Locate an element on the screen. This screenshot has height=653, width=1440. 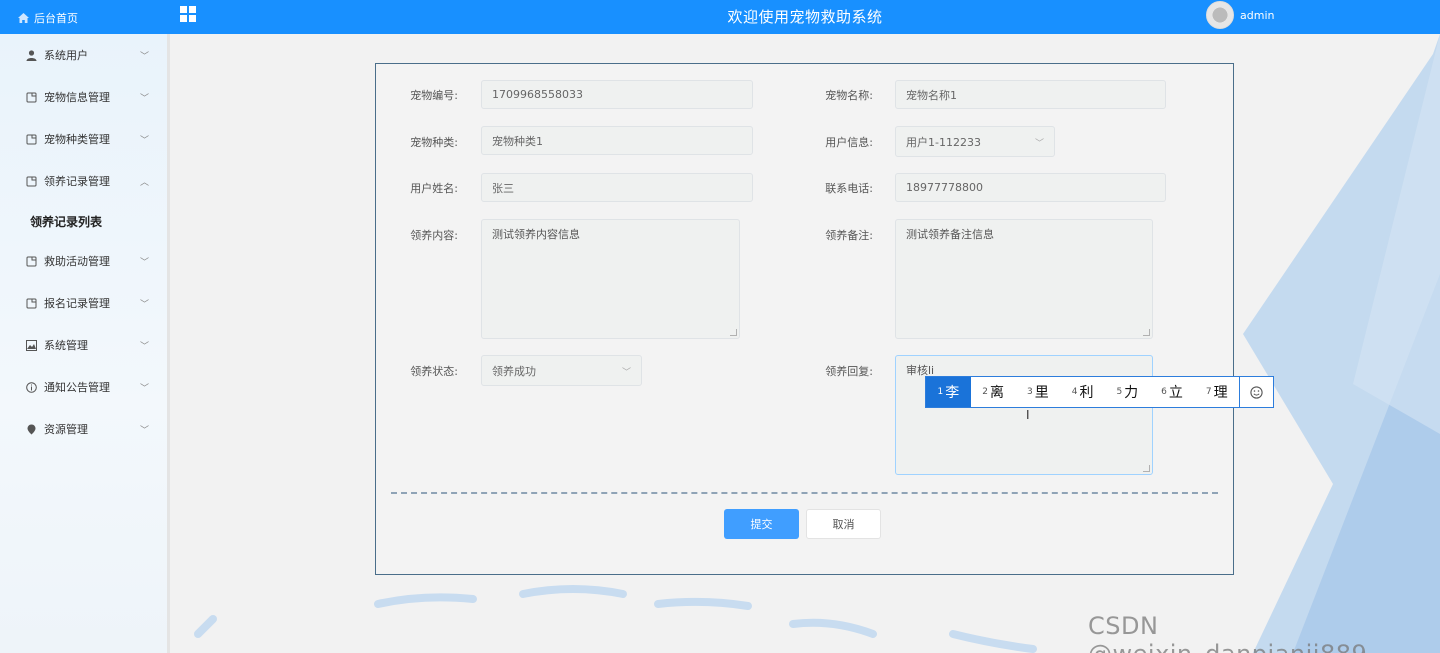
sidebar-item-rescue-activities: 救助活动管理 ﹀ is located at coordinates (83, 261).